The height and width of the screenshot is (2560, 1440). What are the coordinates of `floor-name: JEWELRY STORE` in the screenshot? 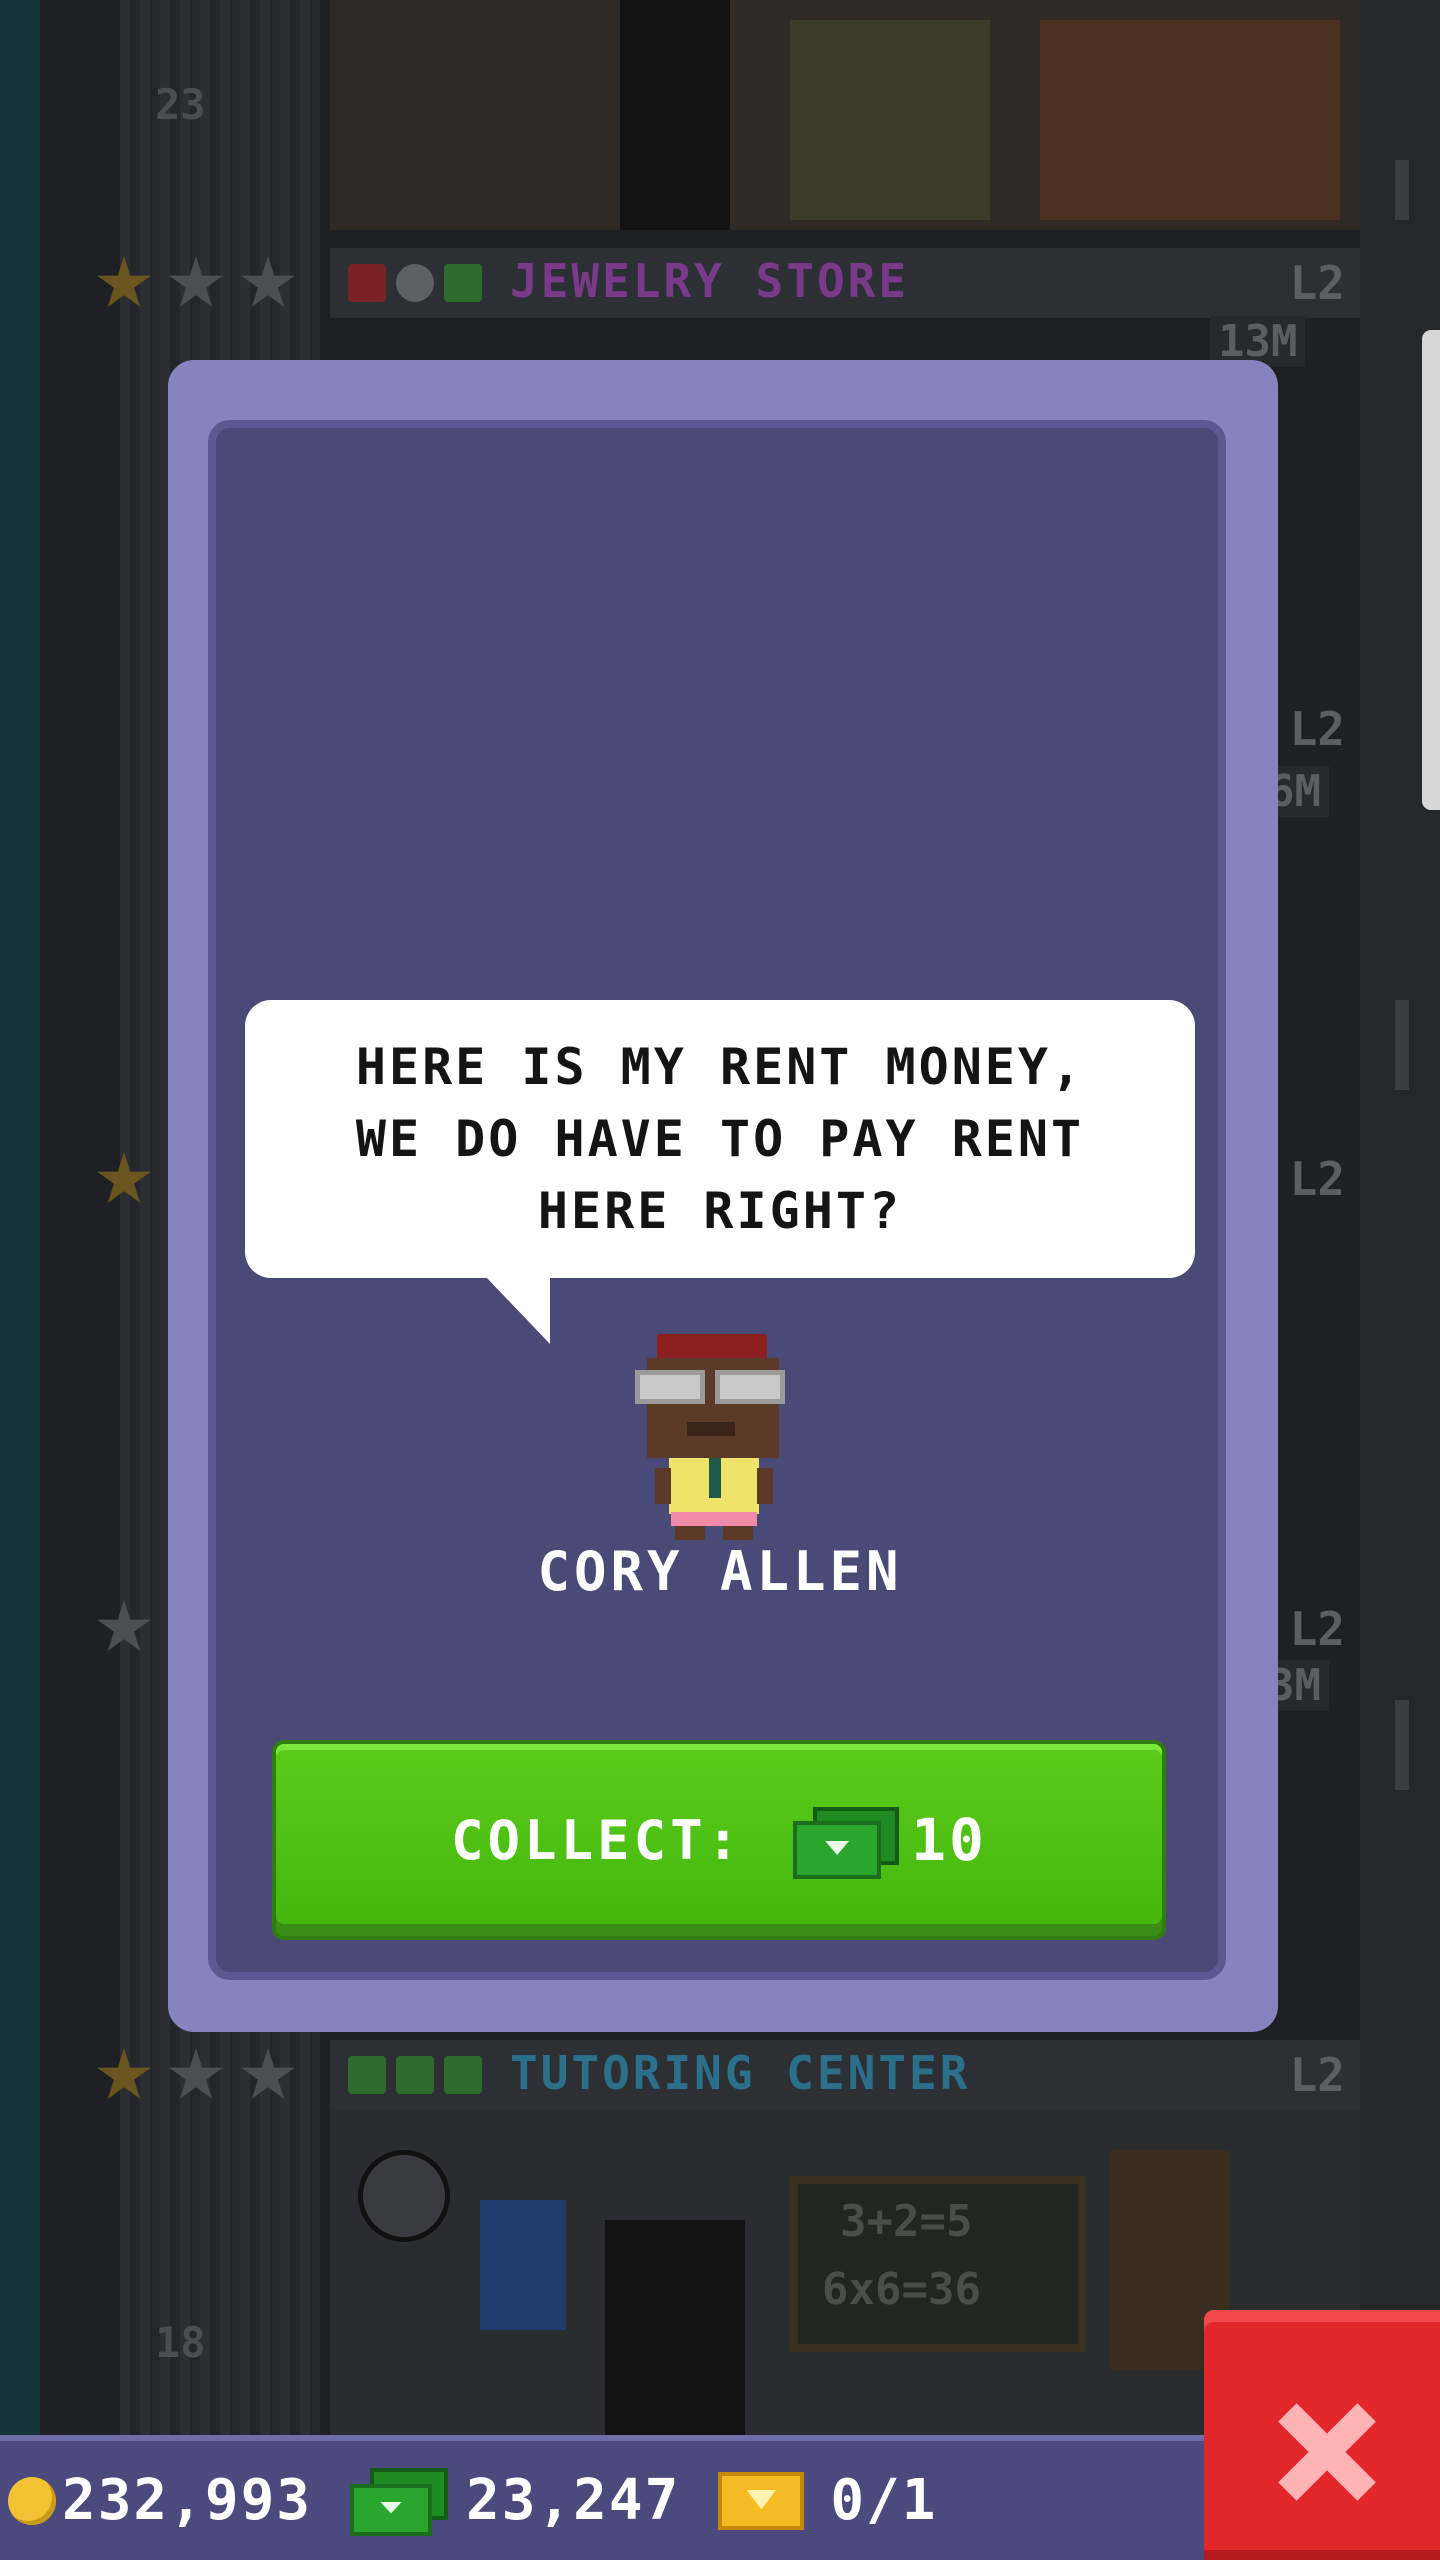 It's located at (710, 281).